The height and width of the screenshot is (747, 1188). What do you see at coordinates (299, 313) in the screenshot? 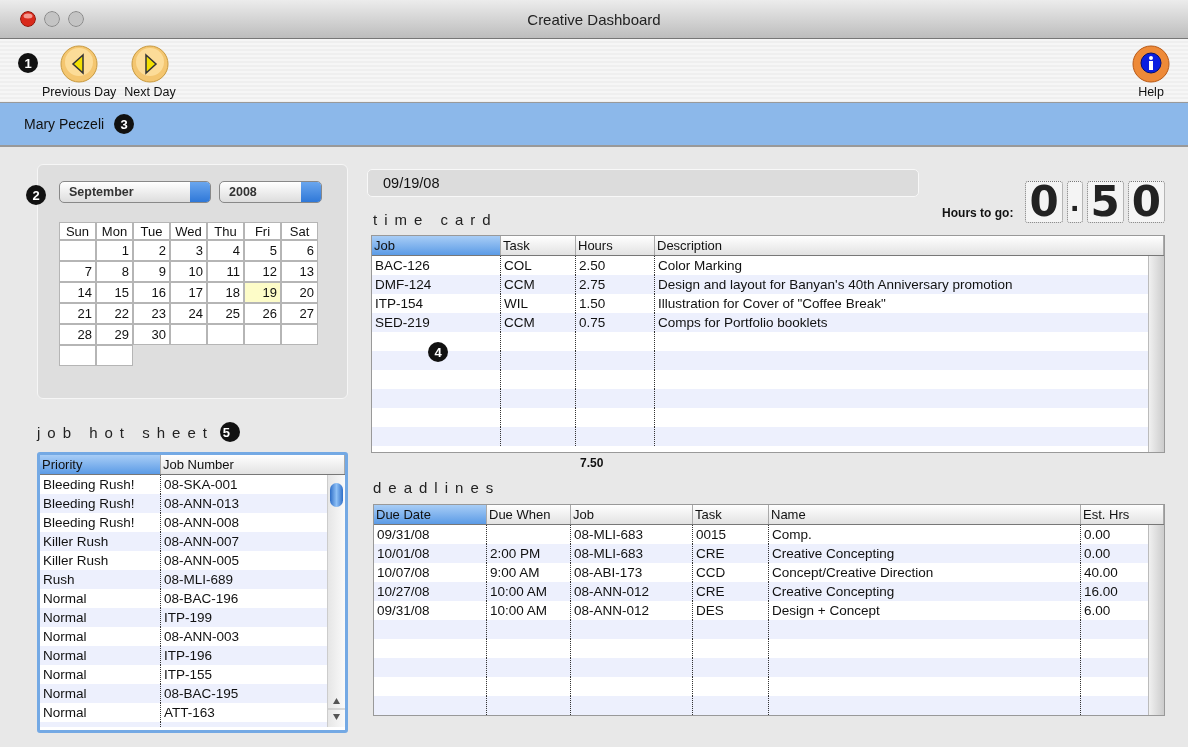
I see `calendar-day: 27` at bounding box center [299, 313].